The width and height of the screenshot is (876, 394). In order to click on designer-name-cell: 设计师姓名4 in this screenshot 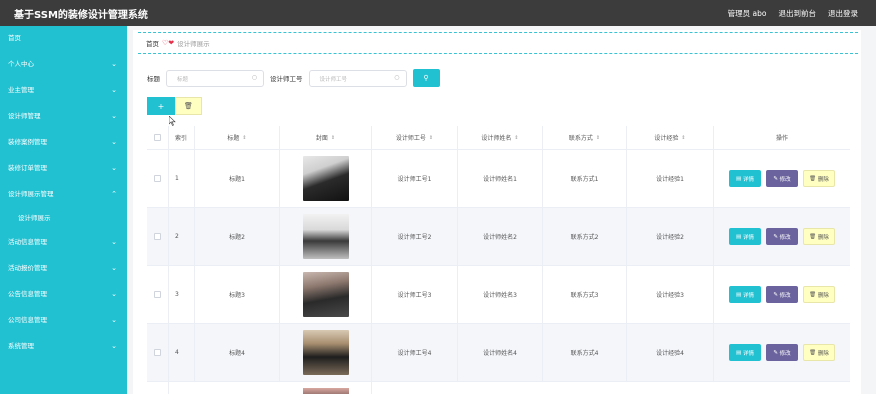, I will do `click(500, 352)`.